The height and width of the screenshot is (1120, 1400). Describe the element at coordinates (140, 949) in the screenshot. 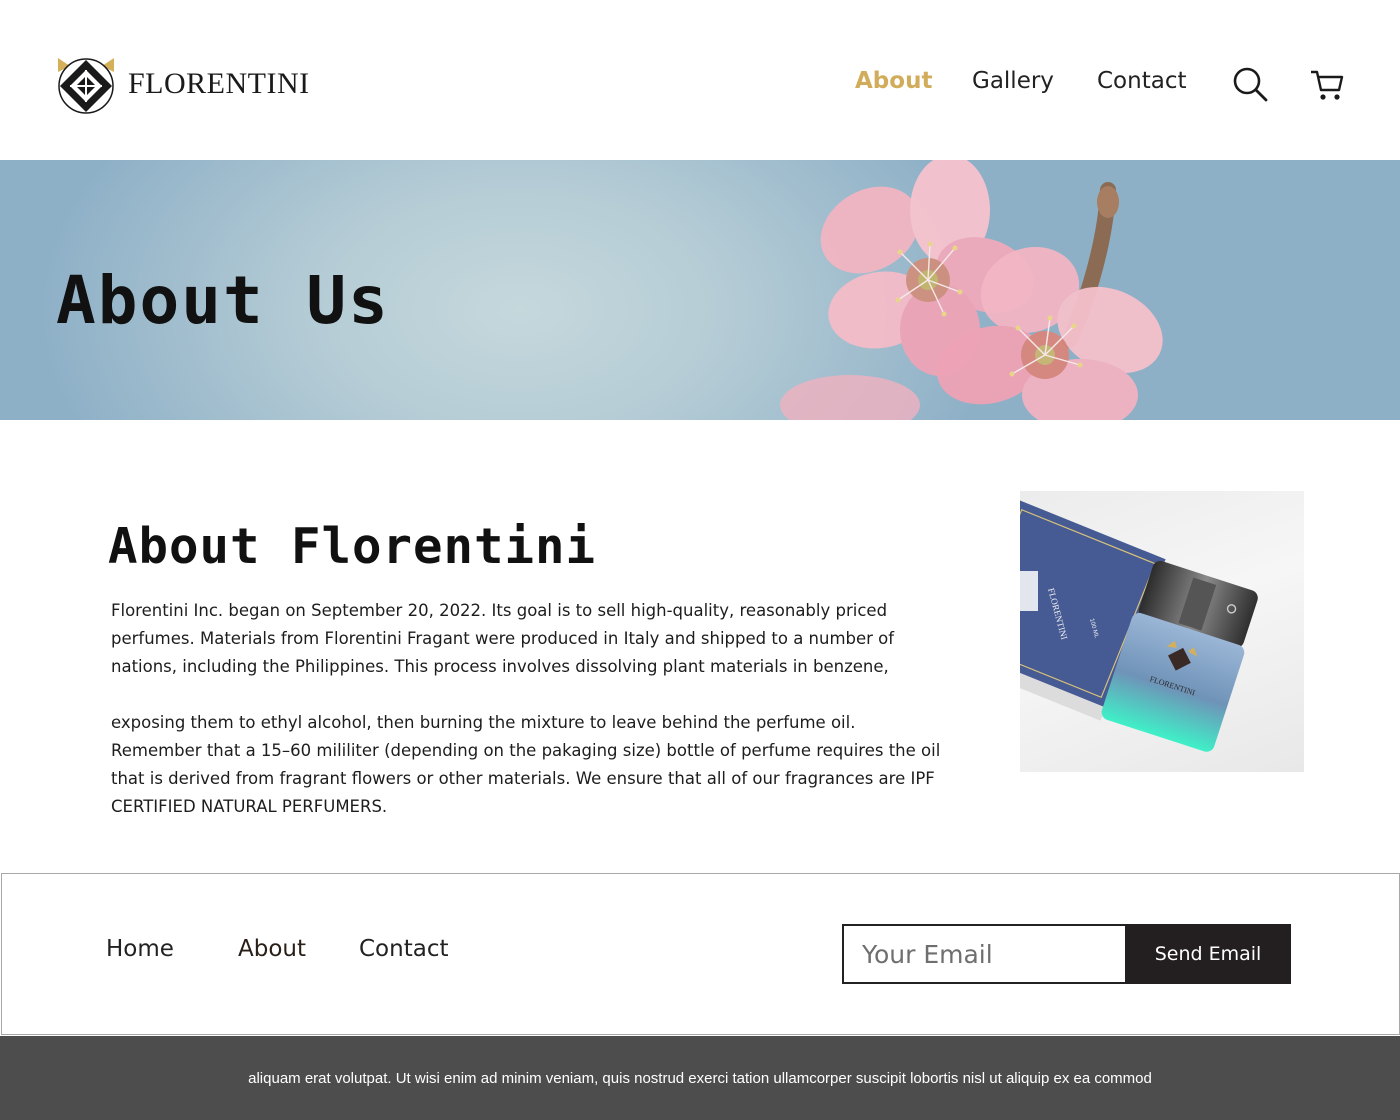

I see `footer-link-home: Home` at that location.